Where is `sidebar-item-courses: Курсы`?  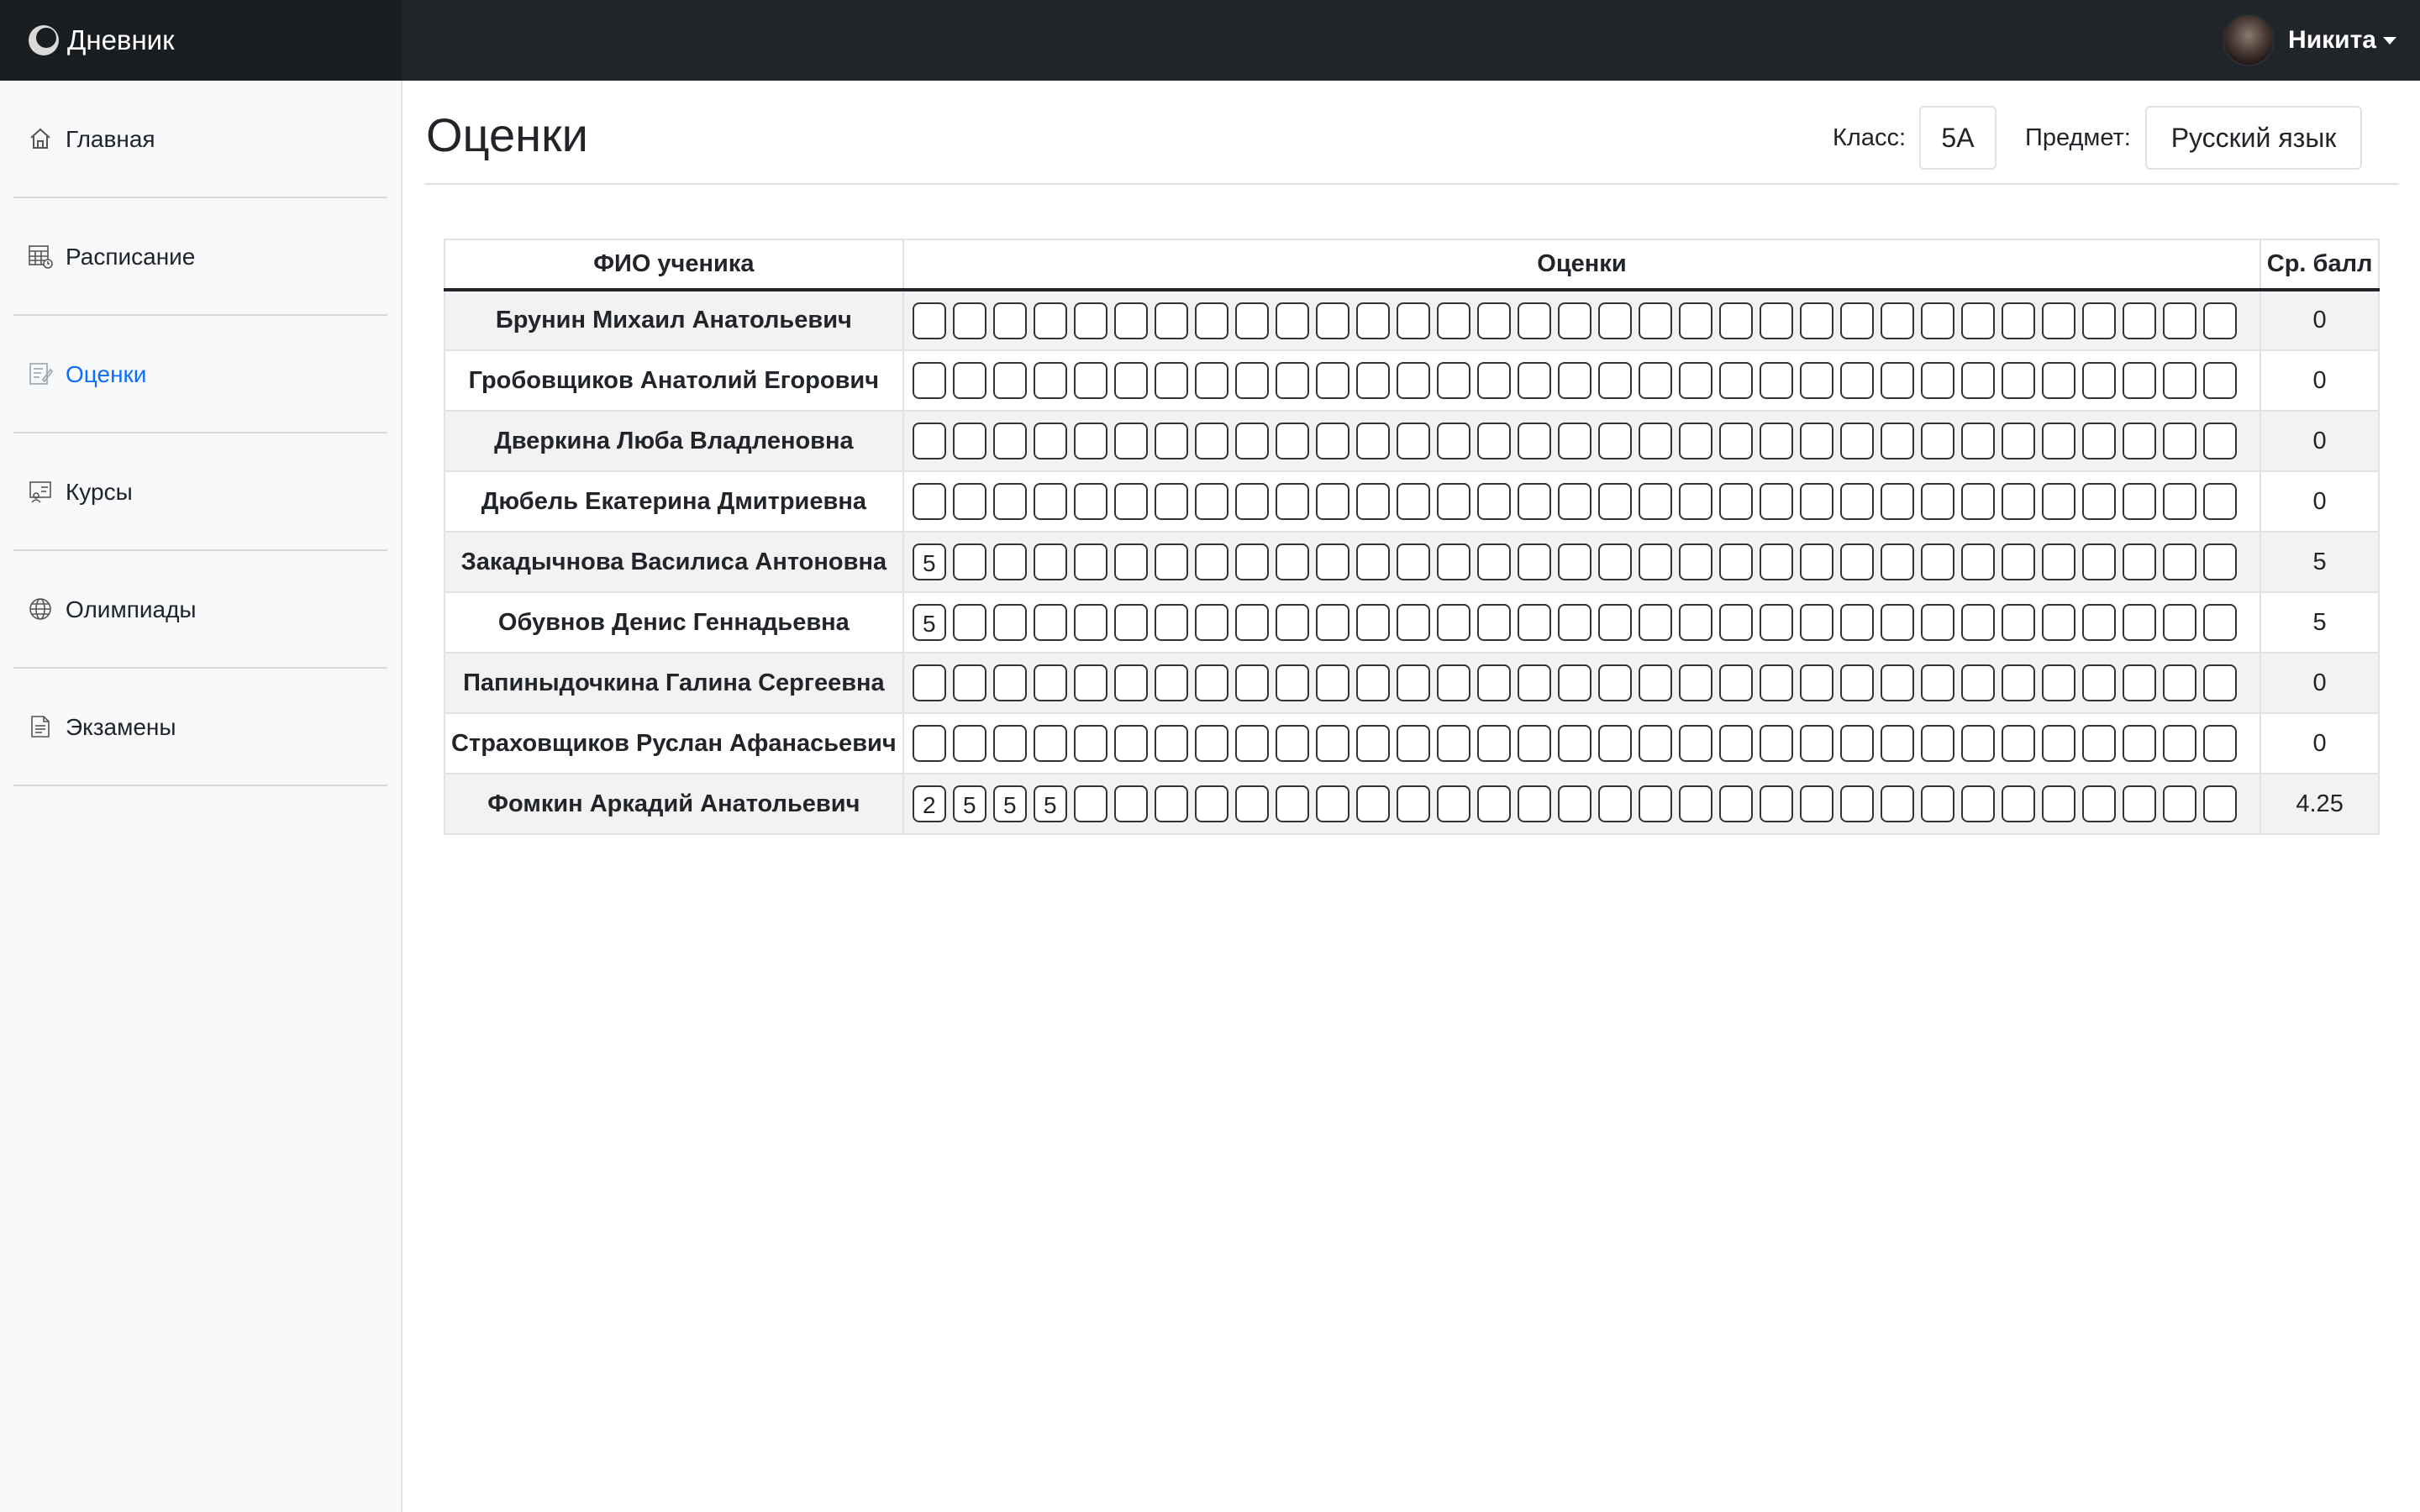 sidebar-item-courses: Курсы is located at coordinates (200, 492).